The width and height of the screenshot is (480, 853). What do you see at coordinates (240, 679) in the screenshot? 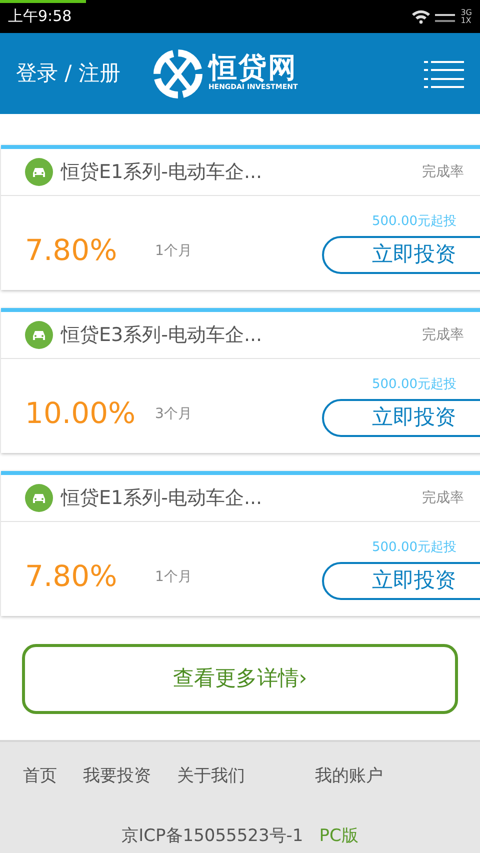
I see `more-details-button: 查看更多详情›` at bounding box center [240, 679].